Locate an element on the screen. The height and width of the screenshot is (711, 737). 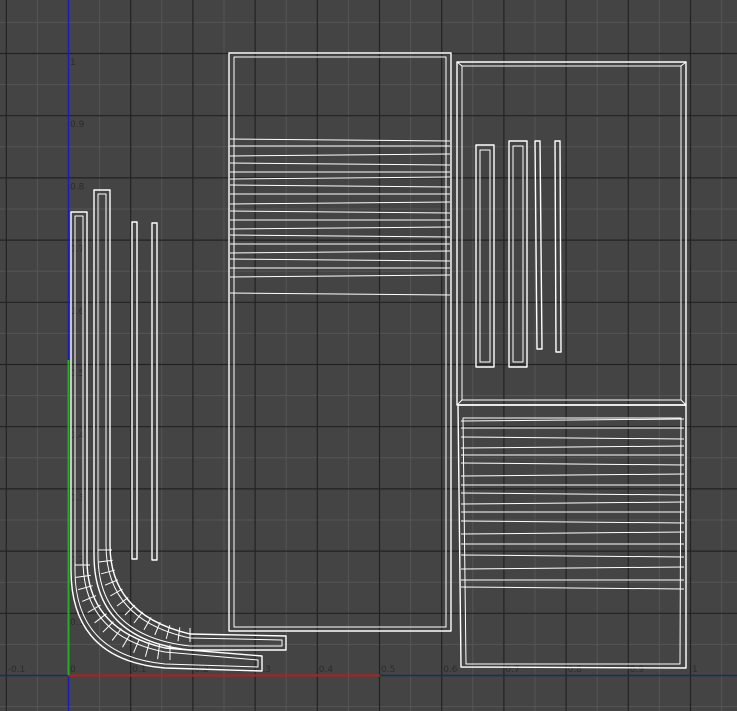
x-tick-label: 0.1 is located at coordinates (139, 670).